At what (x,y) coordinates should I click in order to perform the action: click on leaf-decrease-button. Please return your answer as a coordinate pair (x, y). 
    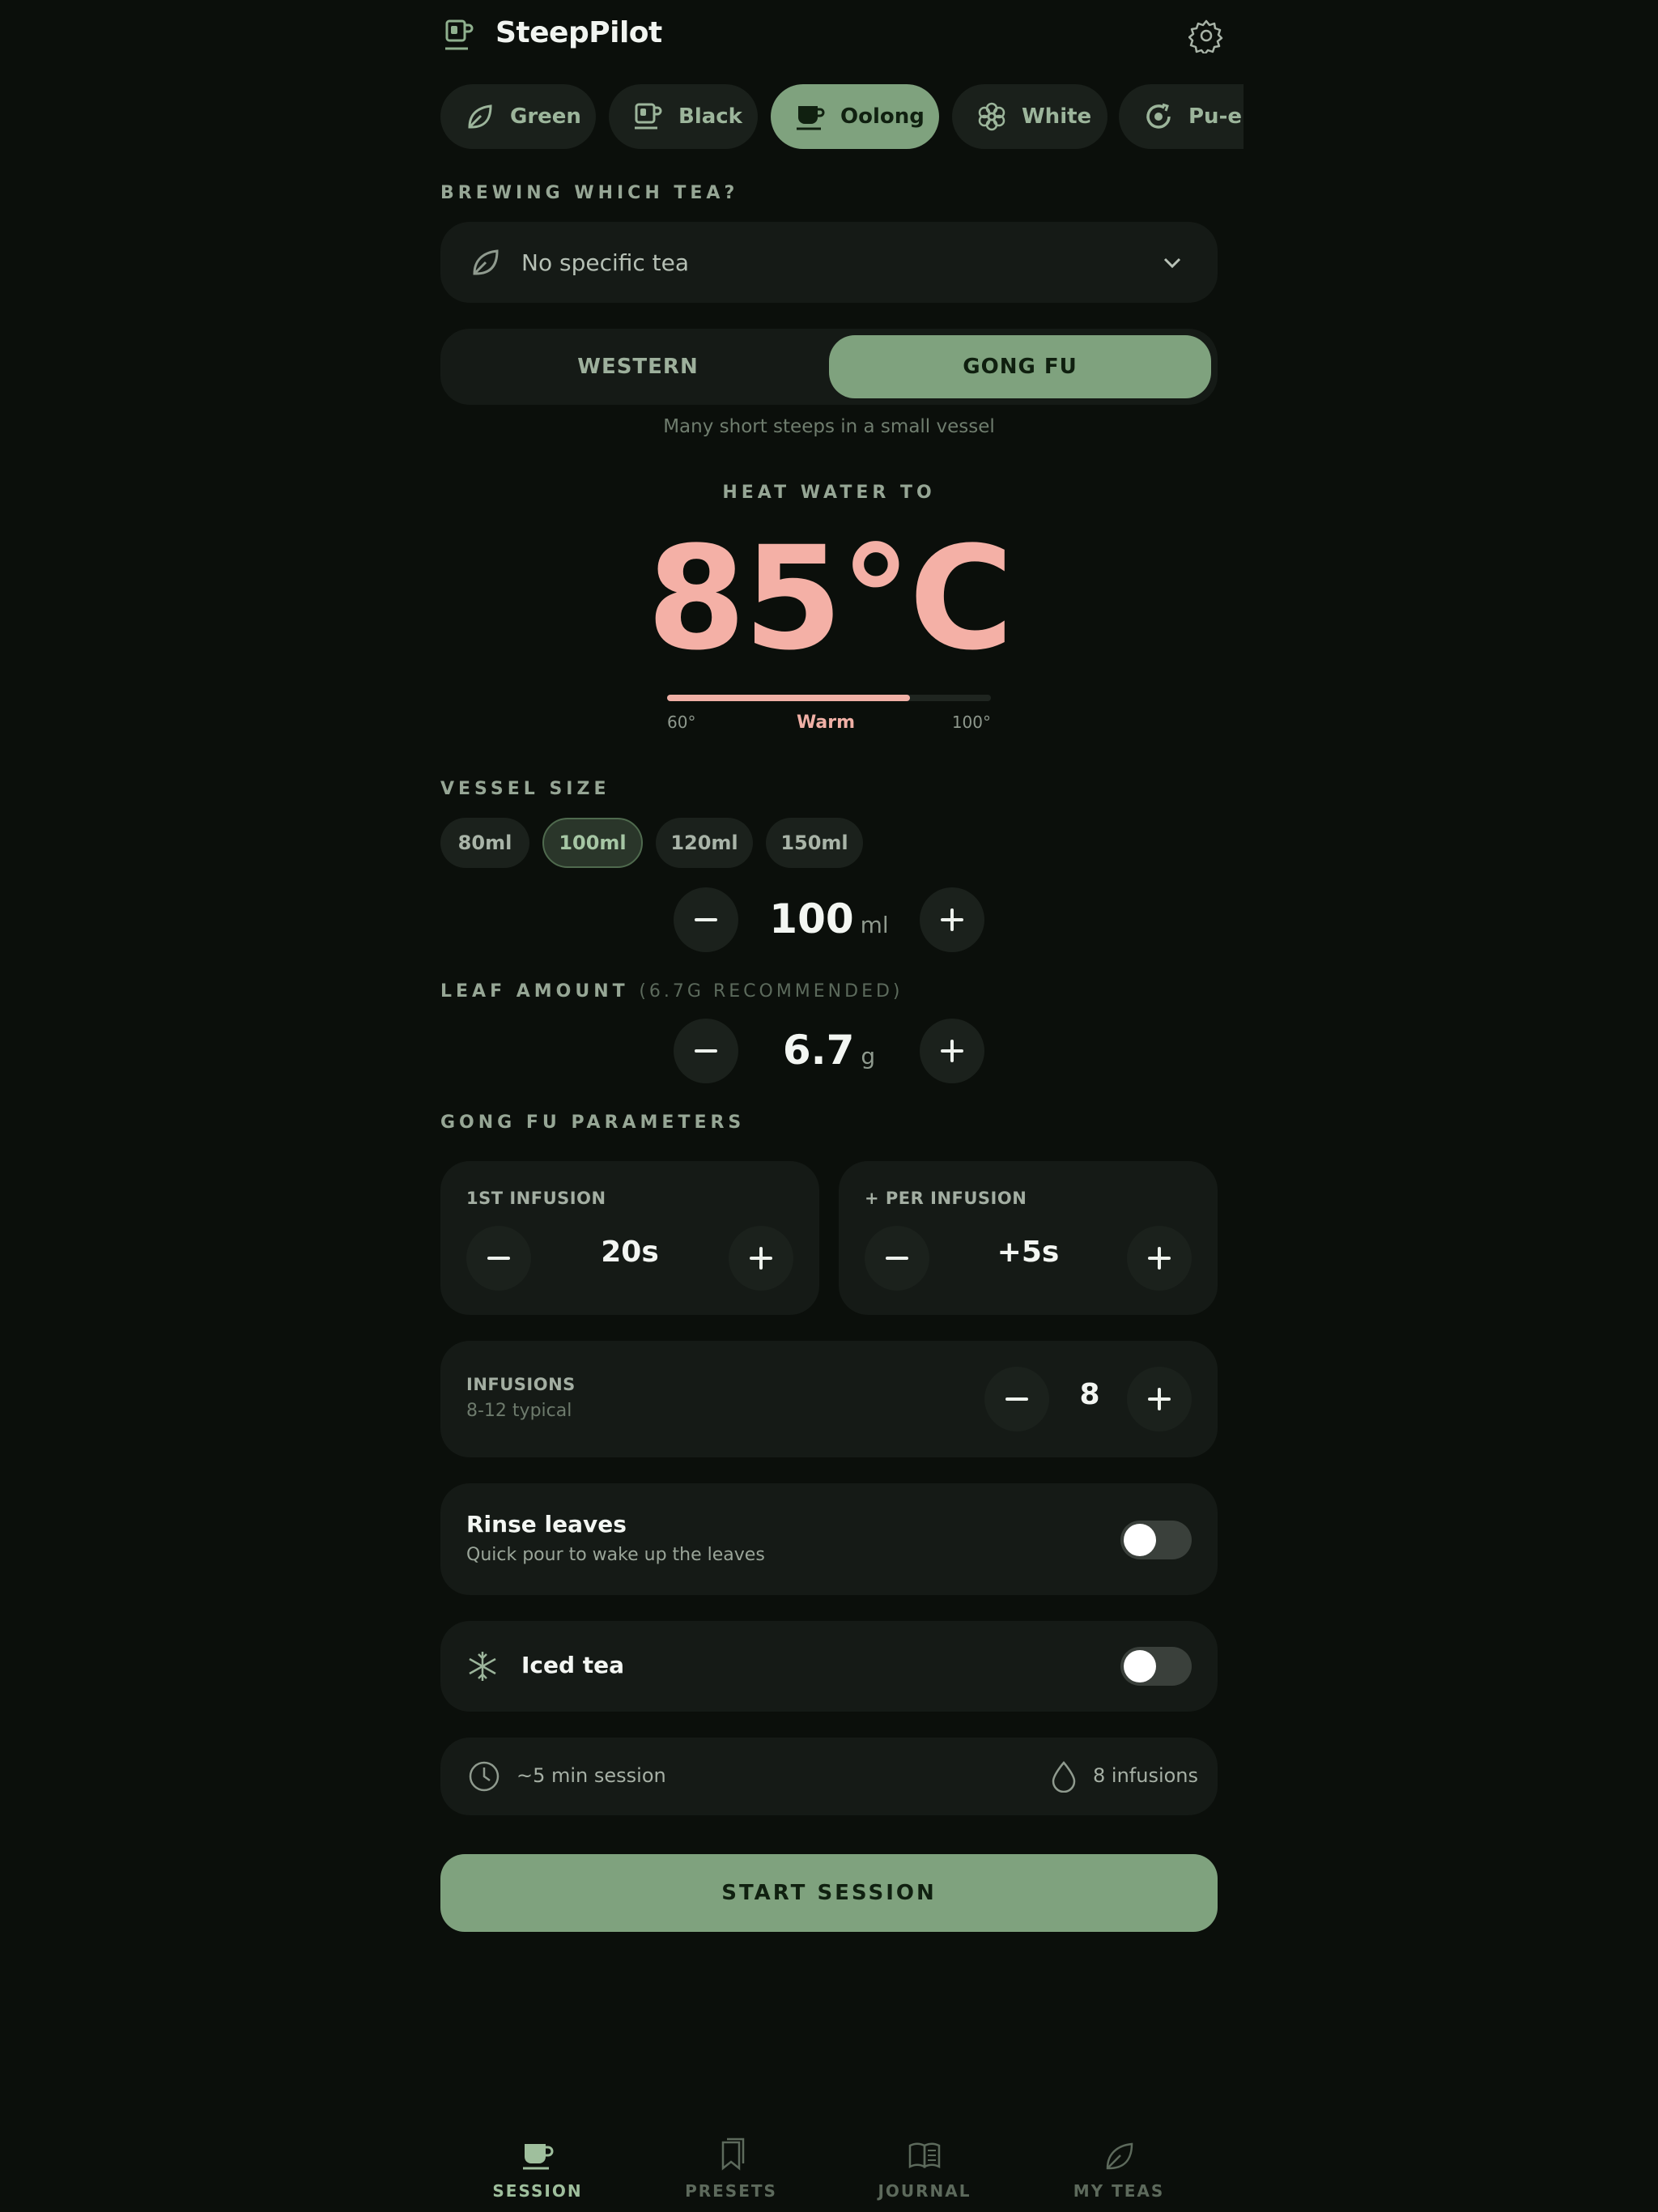
    Looking at the image, I should click on (706, 1051).